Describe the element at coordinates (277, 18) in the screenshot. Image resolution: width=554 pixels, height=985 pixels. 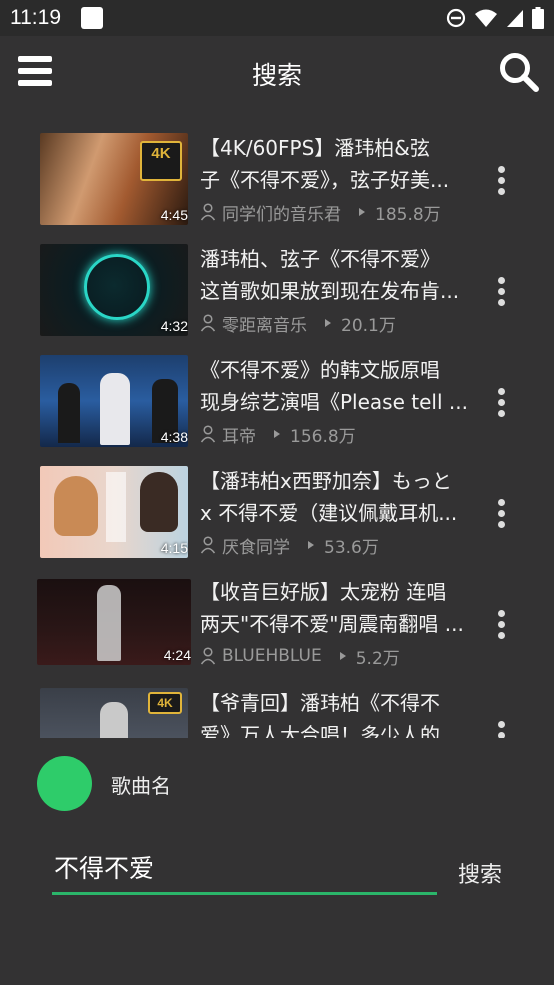
I see `status-bar: 11:19` at that location.